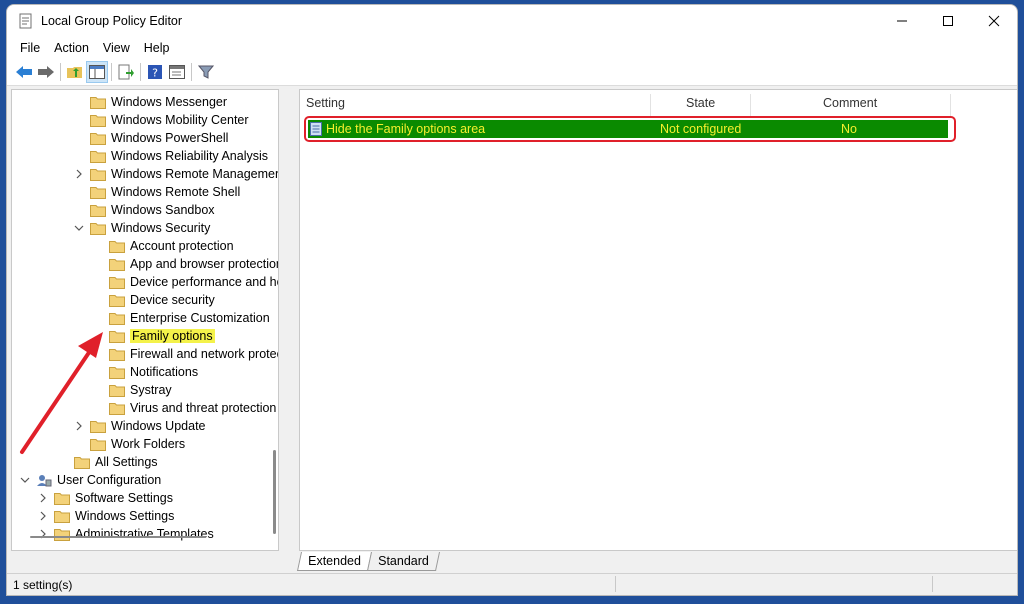  What do you see at coordinates (193, 354) in the screenshot?
I see `tree-item: Firewall and network protec` at bounding box center [193, 354].